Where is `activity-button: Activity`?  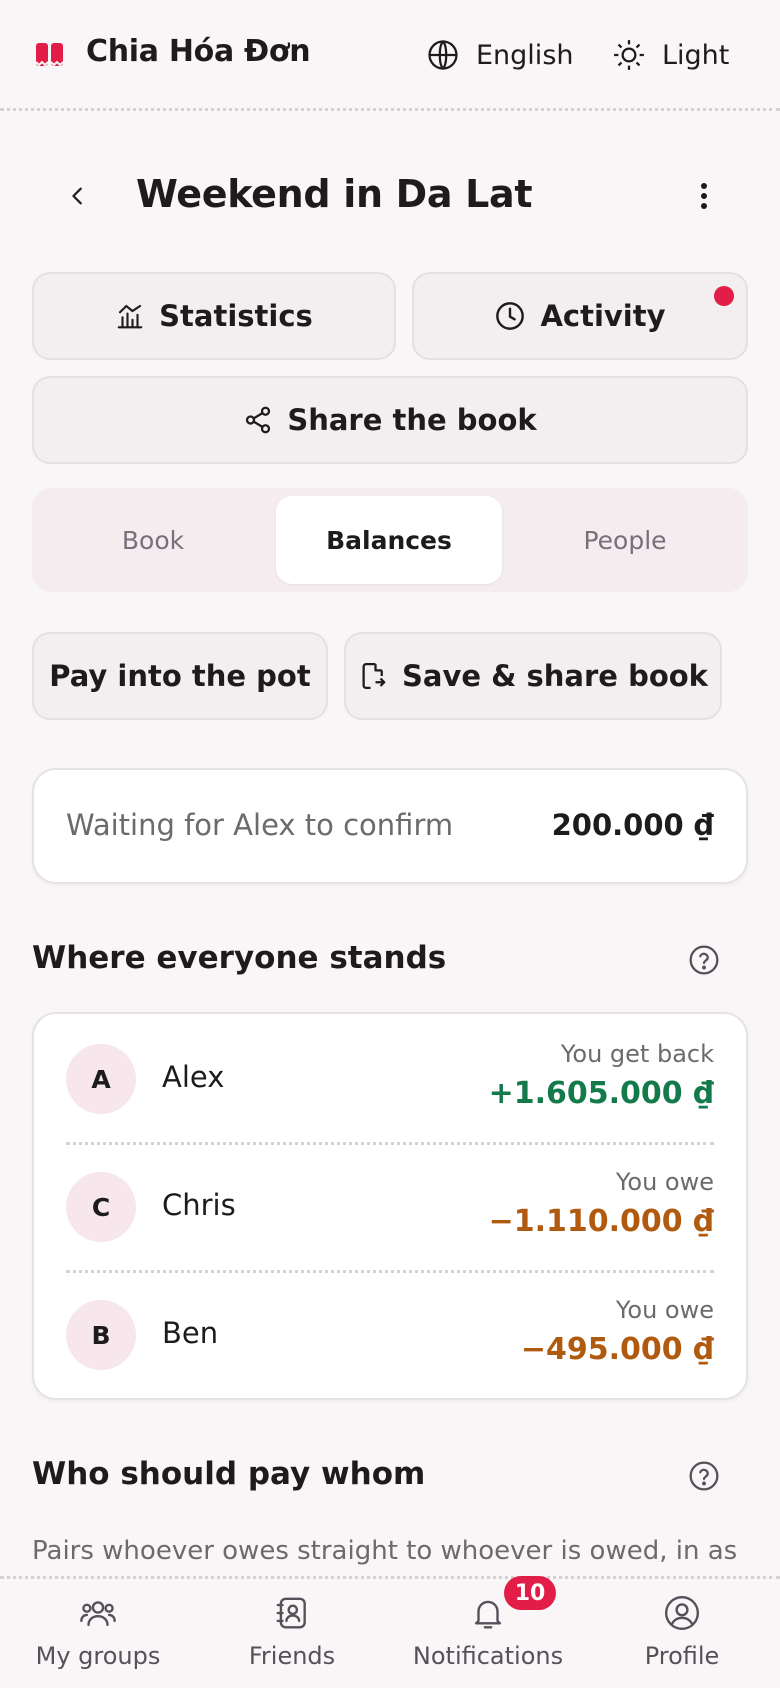 activity-button: Activity is located at coordinates (580, 316).